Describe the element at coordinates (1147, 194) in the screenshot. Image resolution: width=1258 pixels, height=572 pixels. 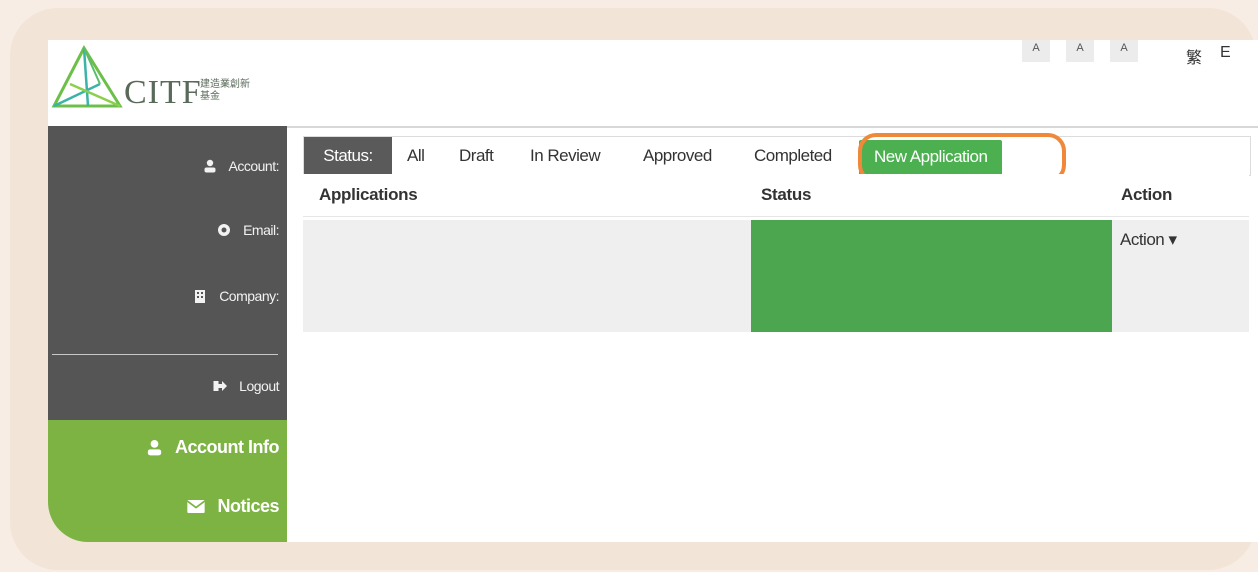
I see `column-header-action: Action` at that location.